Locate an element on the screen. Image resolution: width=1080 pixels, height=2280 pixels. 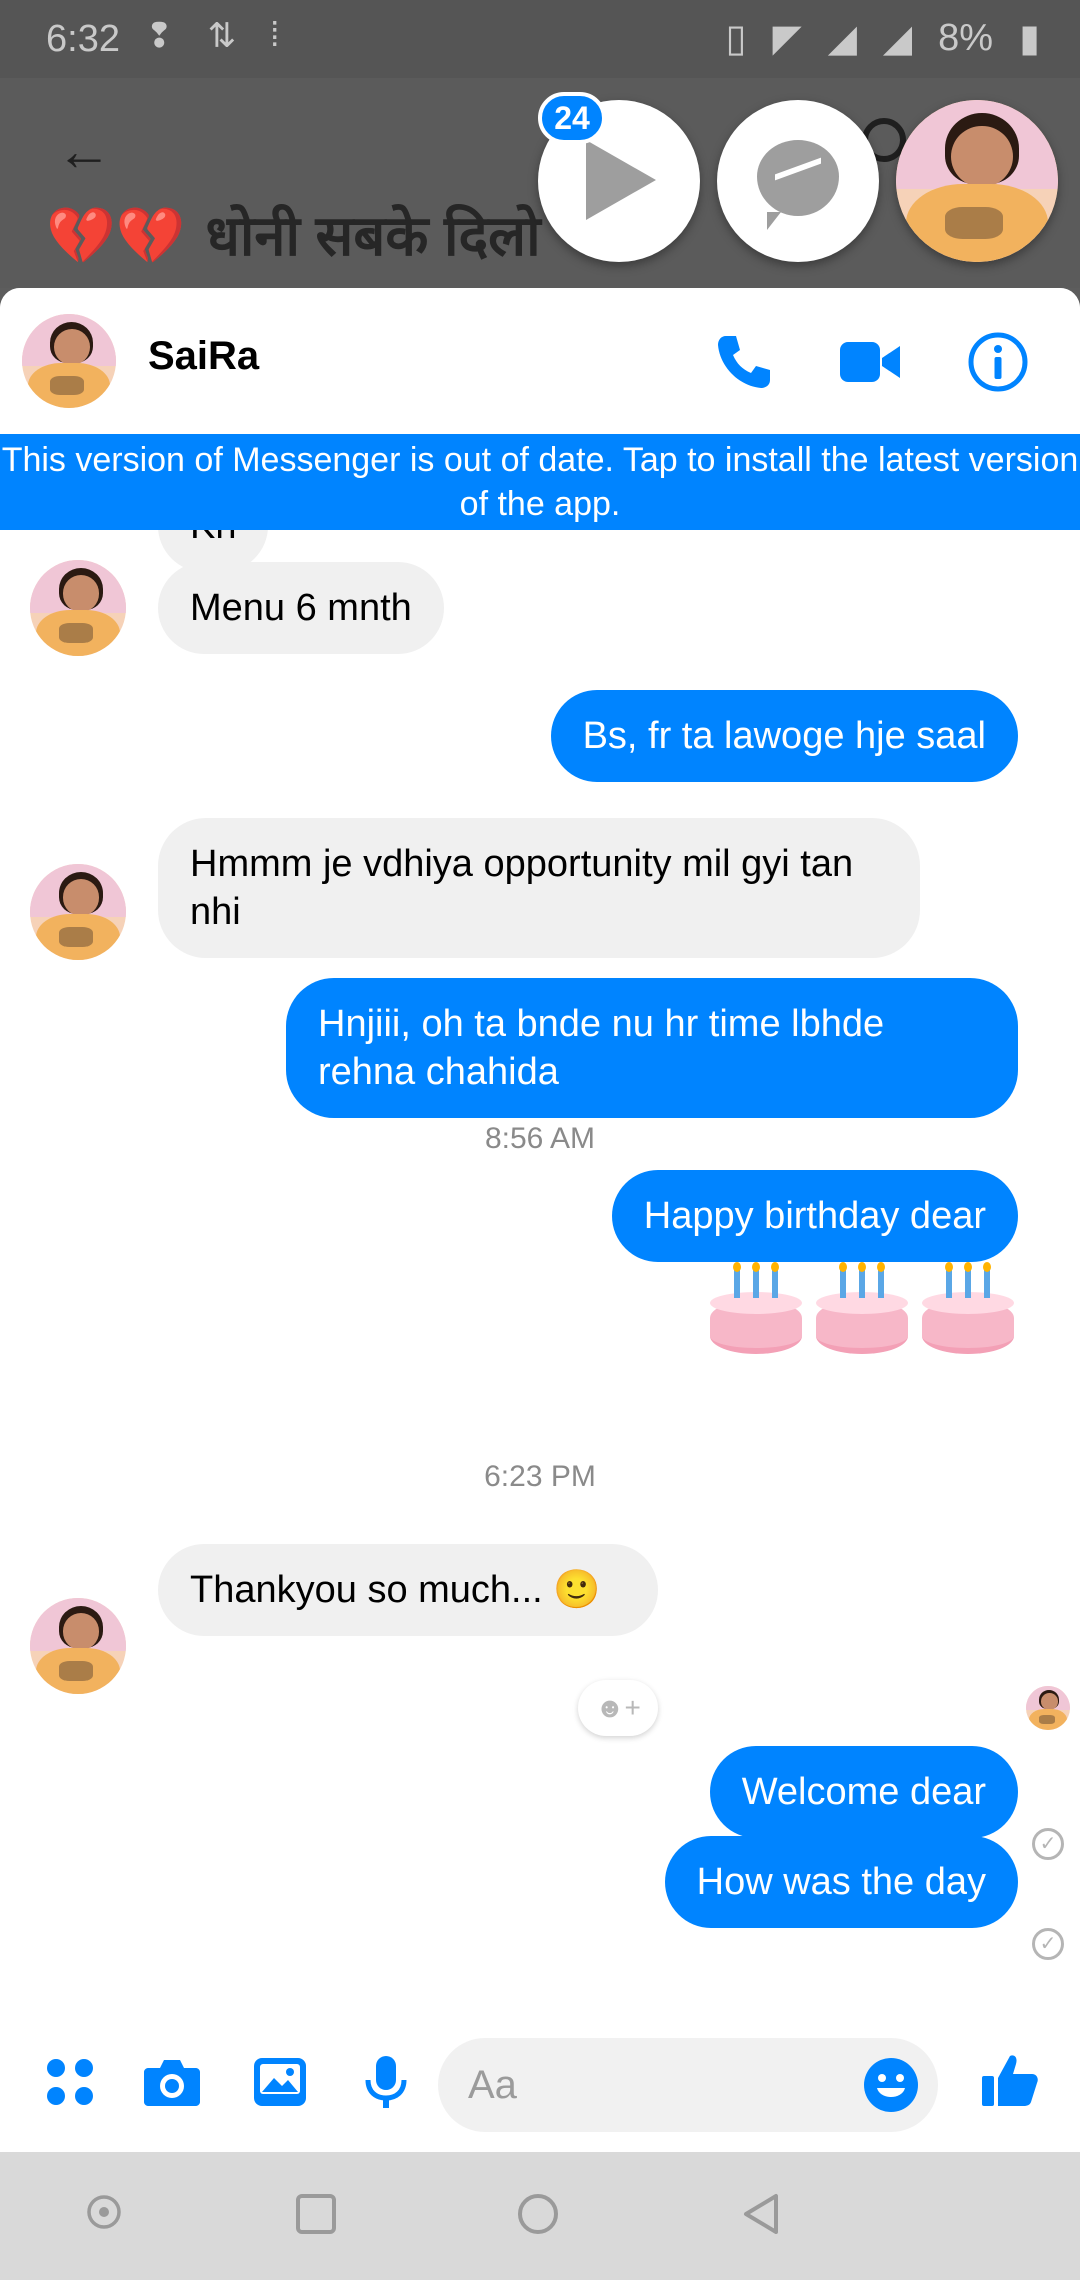
battery-icon: ▮ is located at coordinates (1029, 39).